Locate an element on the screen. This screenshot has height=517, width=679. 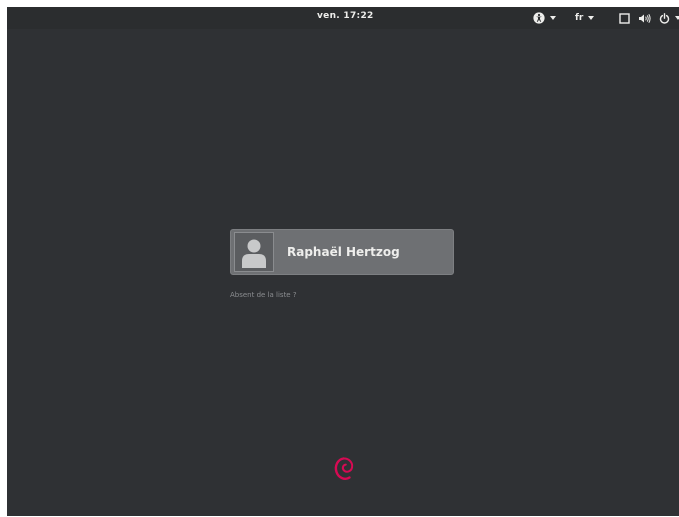
avatar is located at coordinates (254, 252).